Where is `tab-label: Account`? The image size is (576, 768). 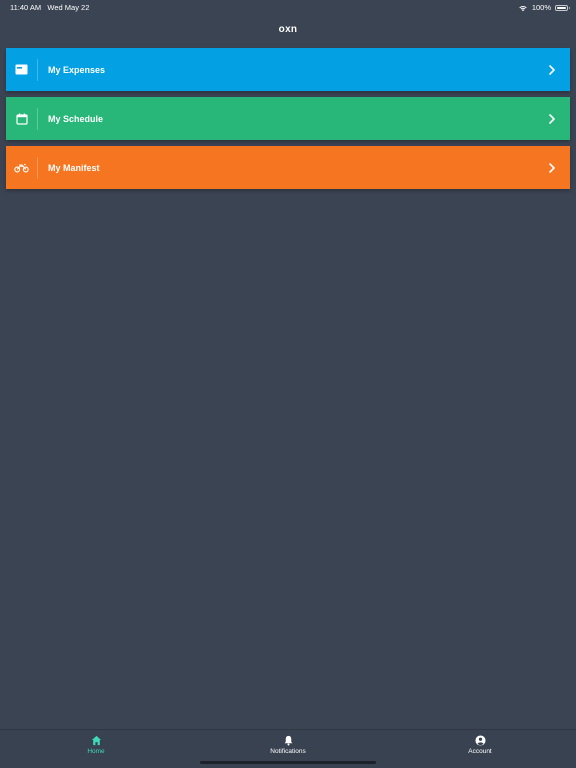 tab-label: Account is located at coordinates (480, 751).